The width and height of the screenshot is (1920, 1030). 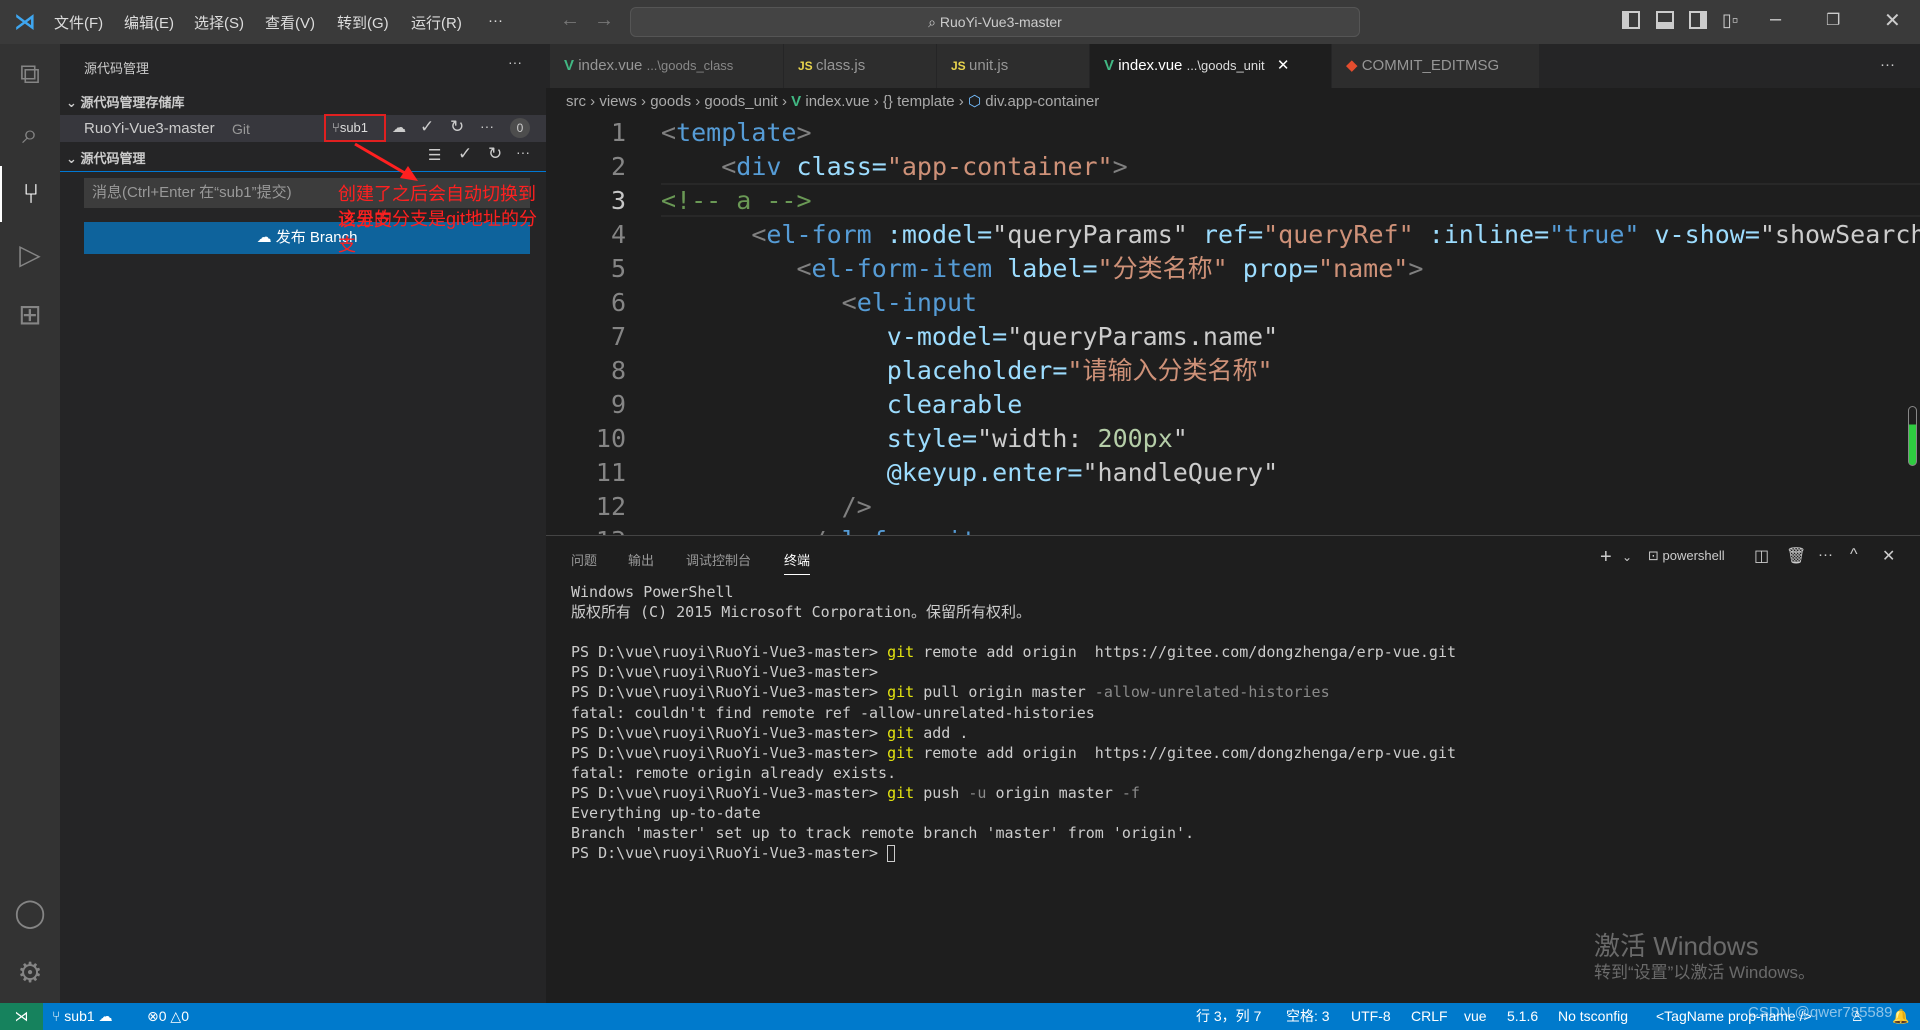 I want to click on breadcrumb-item: {} template, so click(x=919, y=101).